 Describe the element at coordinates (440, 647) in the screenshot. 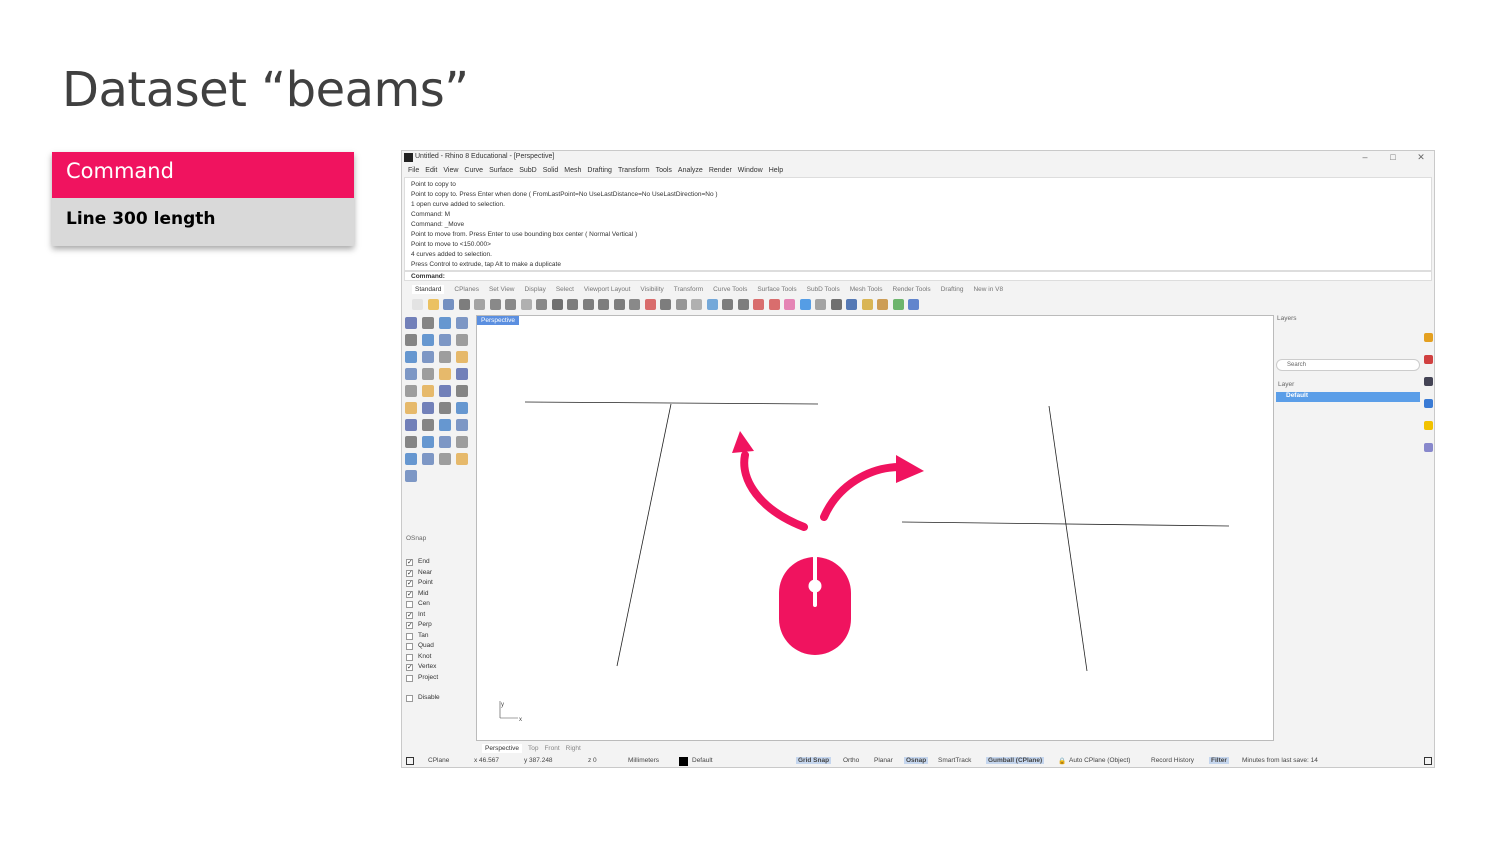

I see `osnap-item-quad: Quad` at that location.